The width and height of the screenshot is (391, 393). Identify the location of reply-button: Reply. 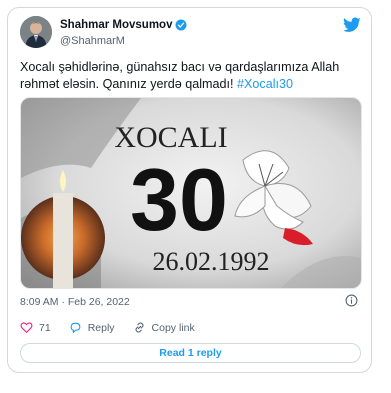
(92, 327).